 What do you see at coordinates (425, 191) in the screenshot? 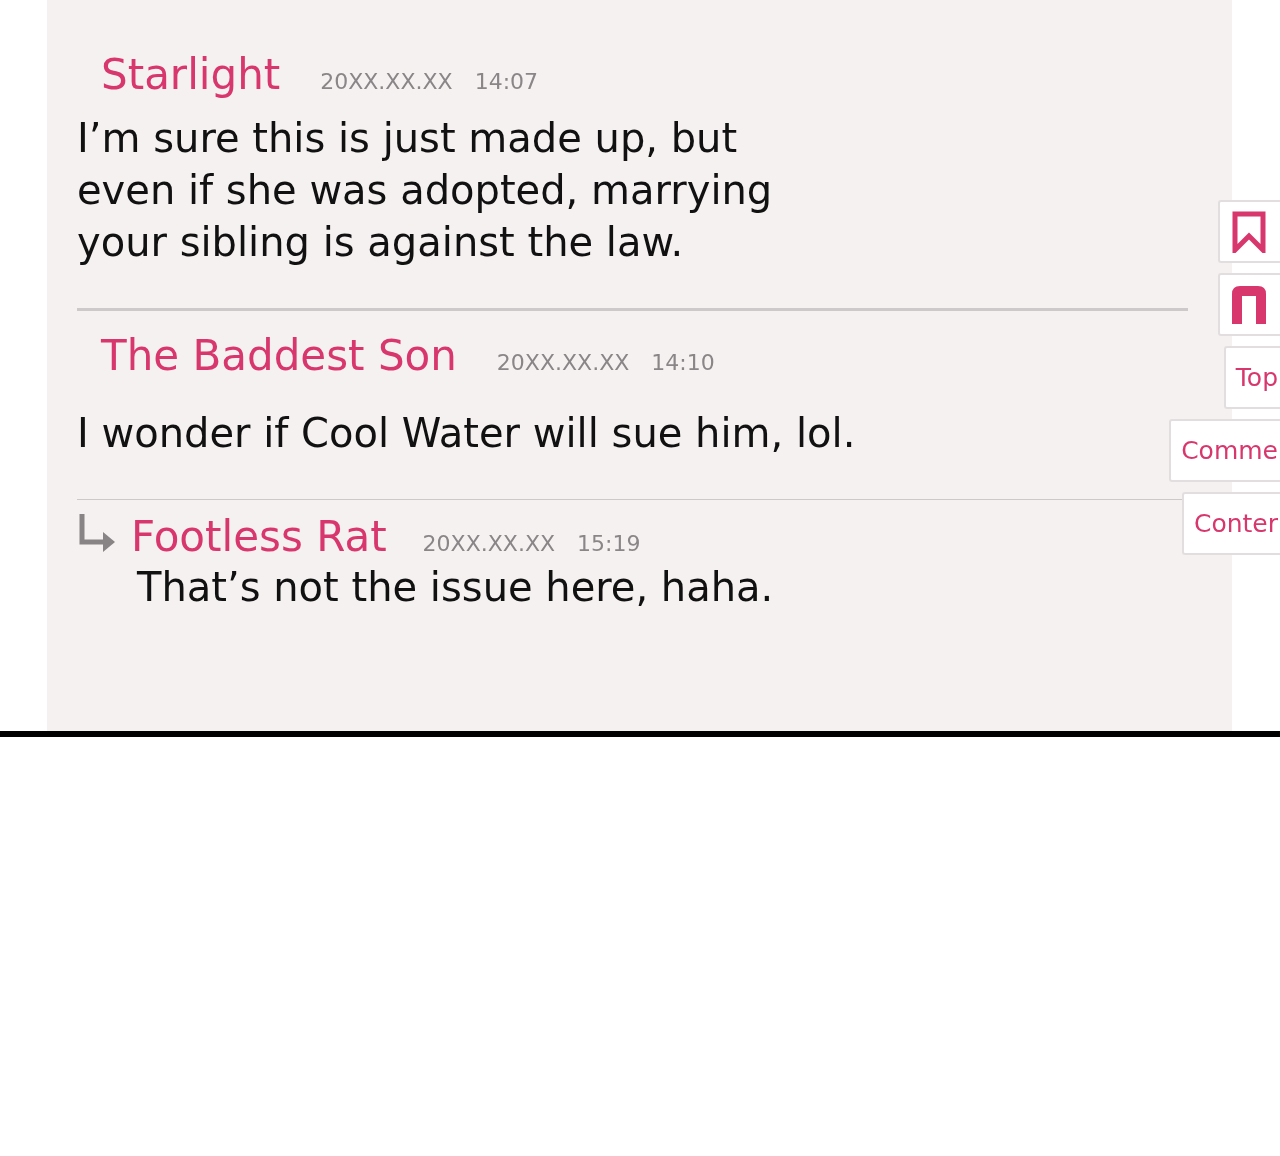
I see `comment-text: I’m sure this is just made up, but even if she was adopted, marrying your sibling is against the law.` at bounding box center [425, 191].